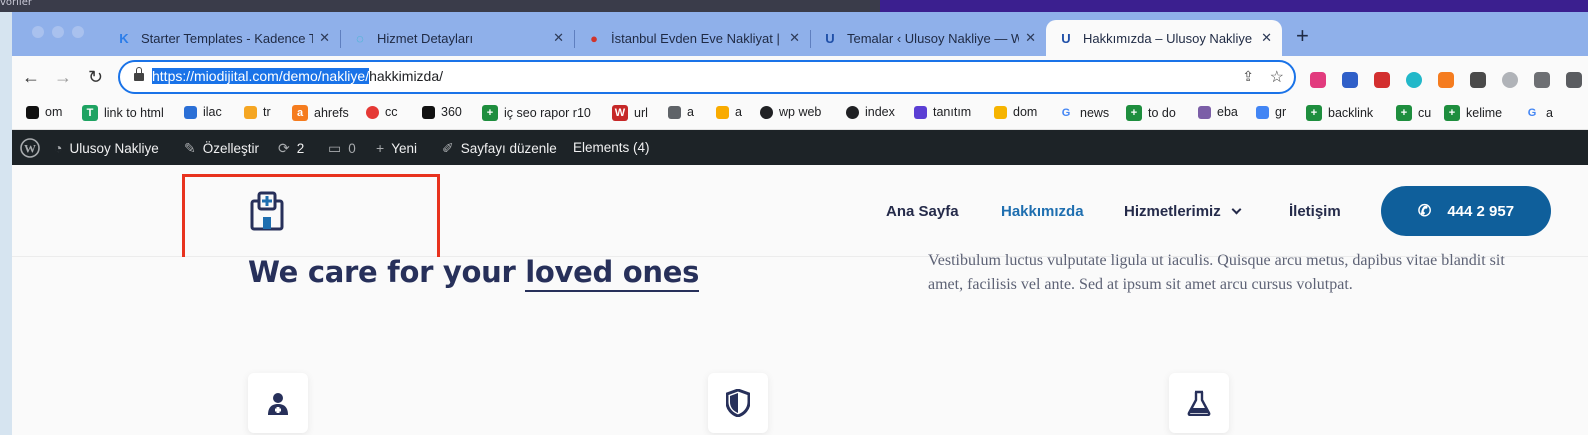 This screenshot has width=1588, height=435. What do you see at coordinates (63, 77) in the screenshot?
I see `forward-arrow-icon: →` at bounding box center [63, 77].